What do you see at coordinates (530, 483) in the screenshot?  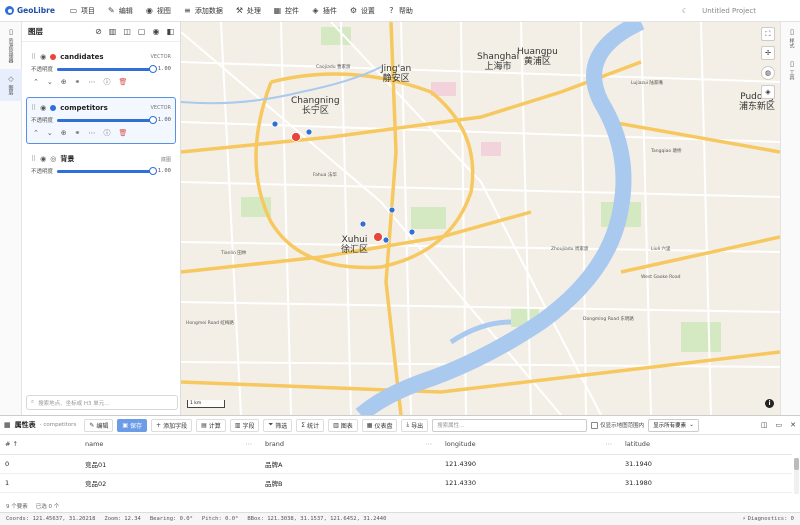 I see `table-cell: 121.4330` at bounding box center [530, 483].